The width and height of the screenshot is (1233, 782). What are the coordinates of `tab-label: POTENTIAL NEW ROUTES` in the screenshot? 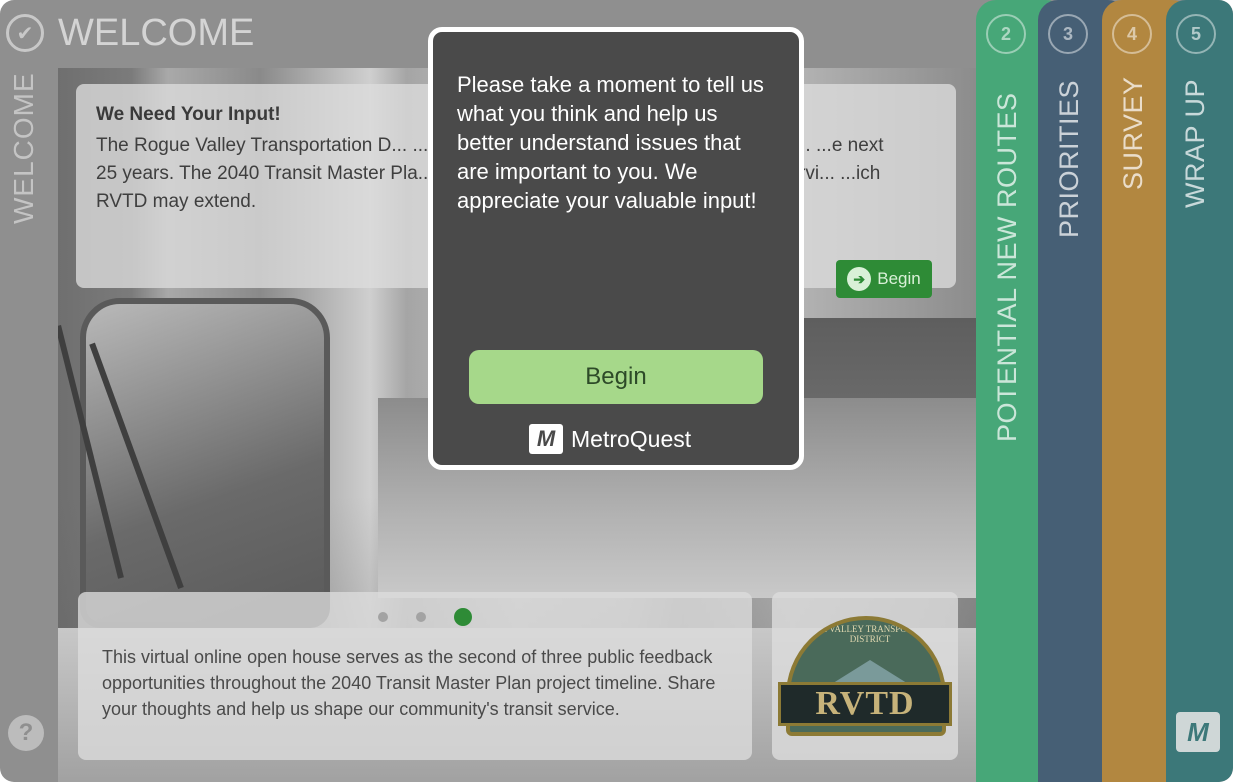 It's located at (1007, 267).